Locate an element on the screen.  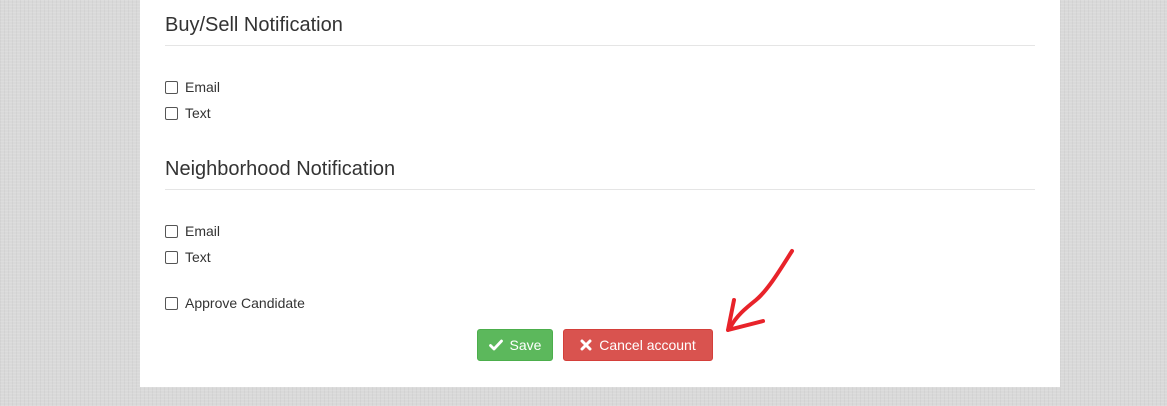
neighborhood-email-label: Email is located at coordinates (203, 231).